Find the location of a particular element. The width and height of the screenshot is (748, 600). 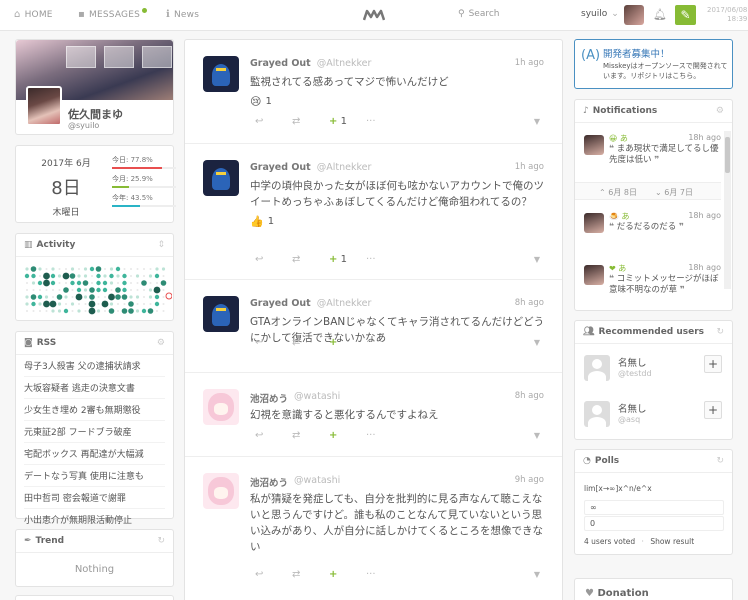

poll-show-result: Show result is located at coordinates (672, 541).